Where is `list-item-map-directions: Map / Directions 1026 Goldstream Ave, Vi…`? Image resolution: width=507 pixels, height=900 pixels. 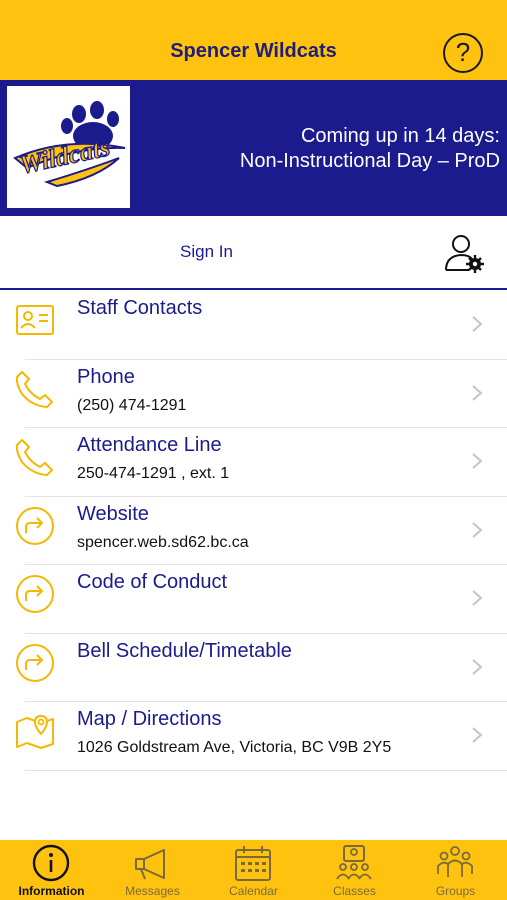
list-item-map-directions: Map / Directions 1026 Goldstream Ave, Vi… is located at coordinates (253, 736).